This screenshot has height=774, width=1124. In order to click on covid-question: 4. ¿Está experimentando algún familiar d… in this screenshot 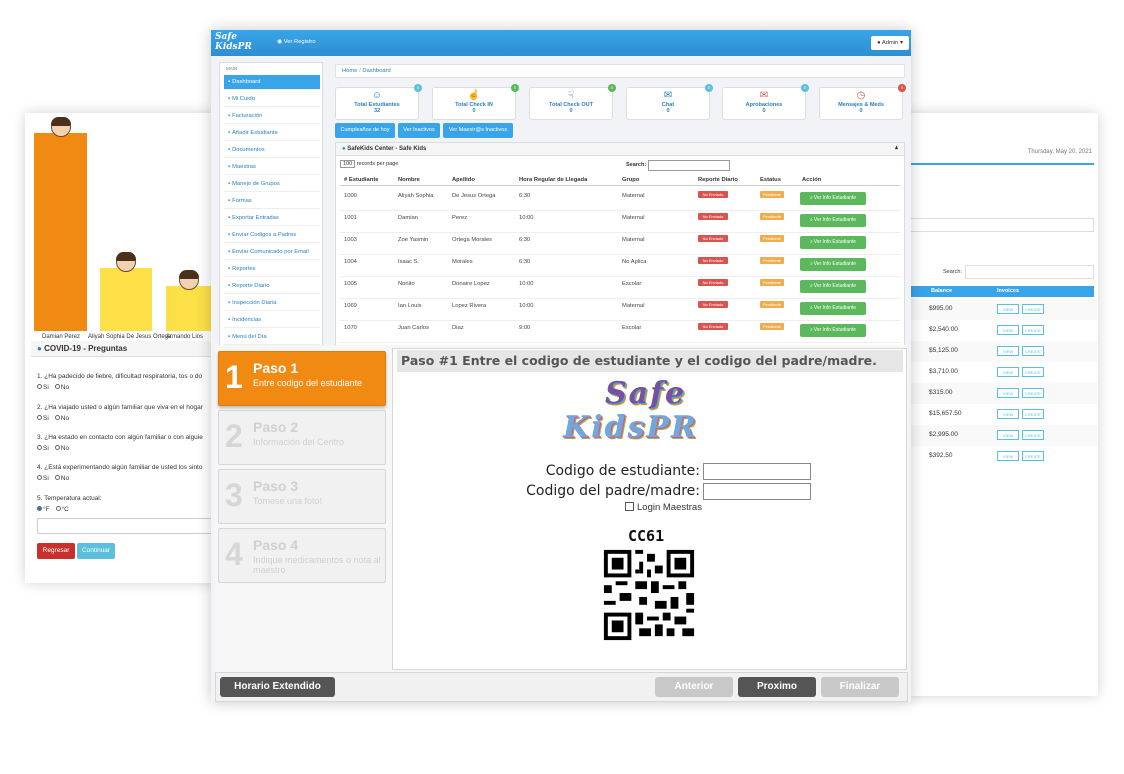, I will do `click(120, 467)`.